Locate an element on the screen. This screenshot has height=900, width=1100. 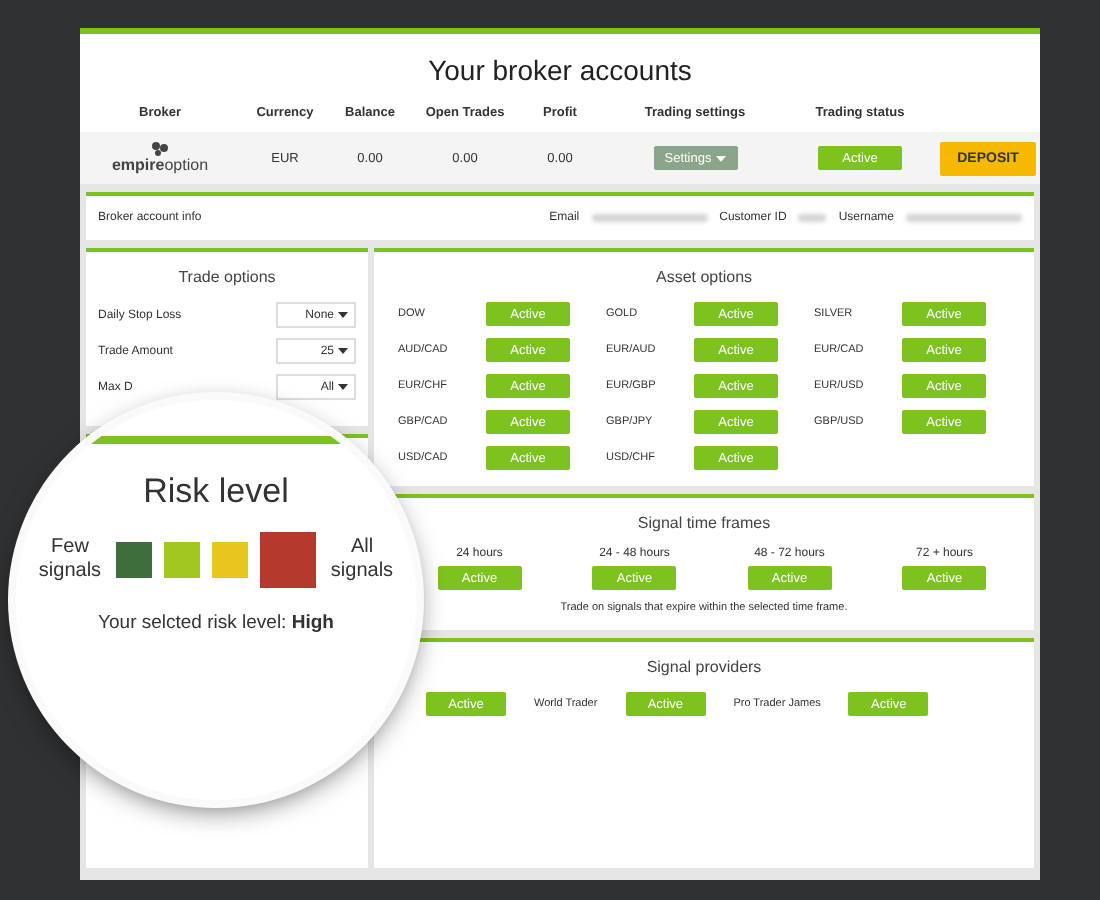
all-signals-label: All signals is located at coordinates (362, 560).